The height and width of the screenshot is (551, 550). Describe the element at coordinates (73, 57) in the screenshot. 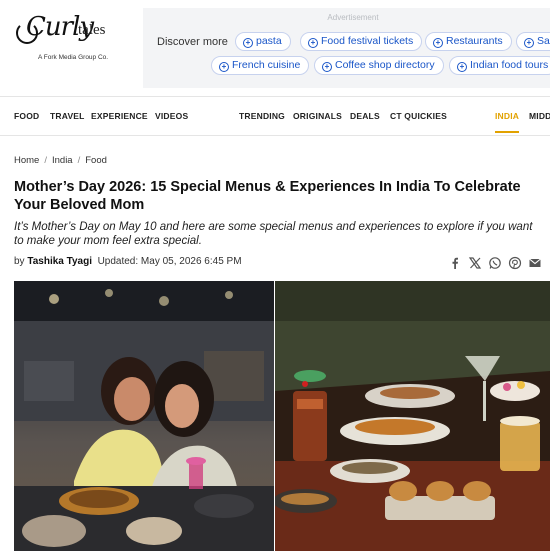

I see `logo-tagline: A Fork Media Group Co.` at that location.